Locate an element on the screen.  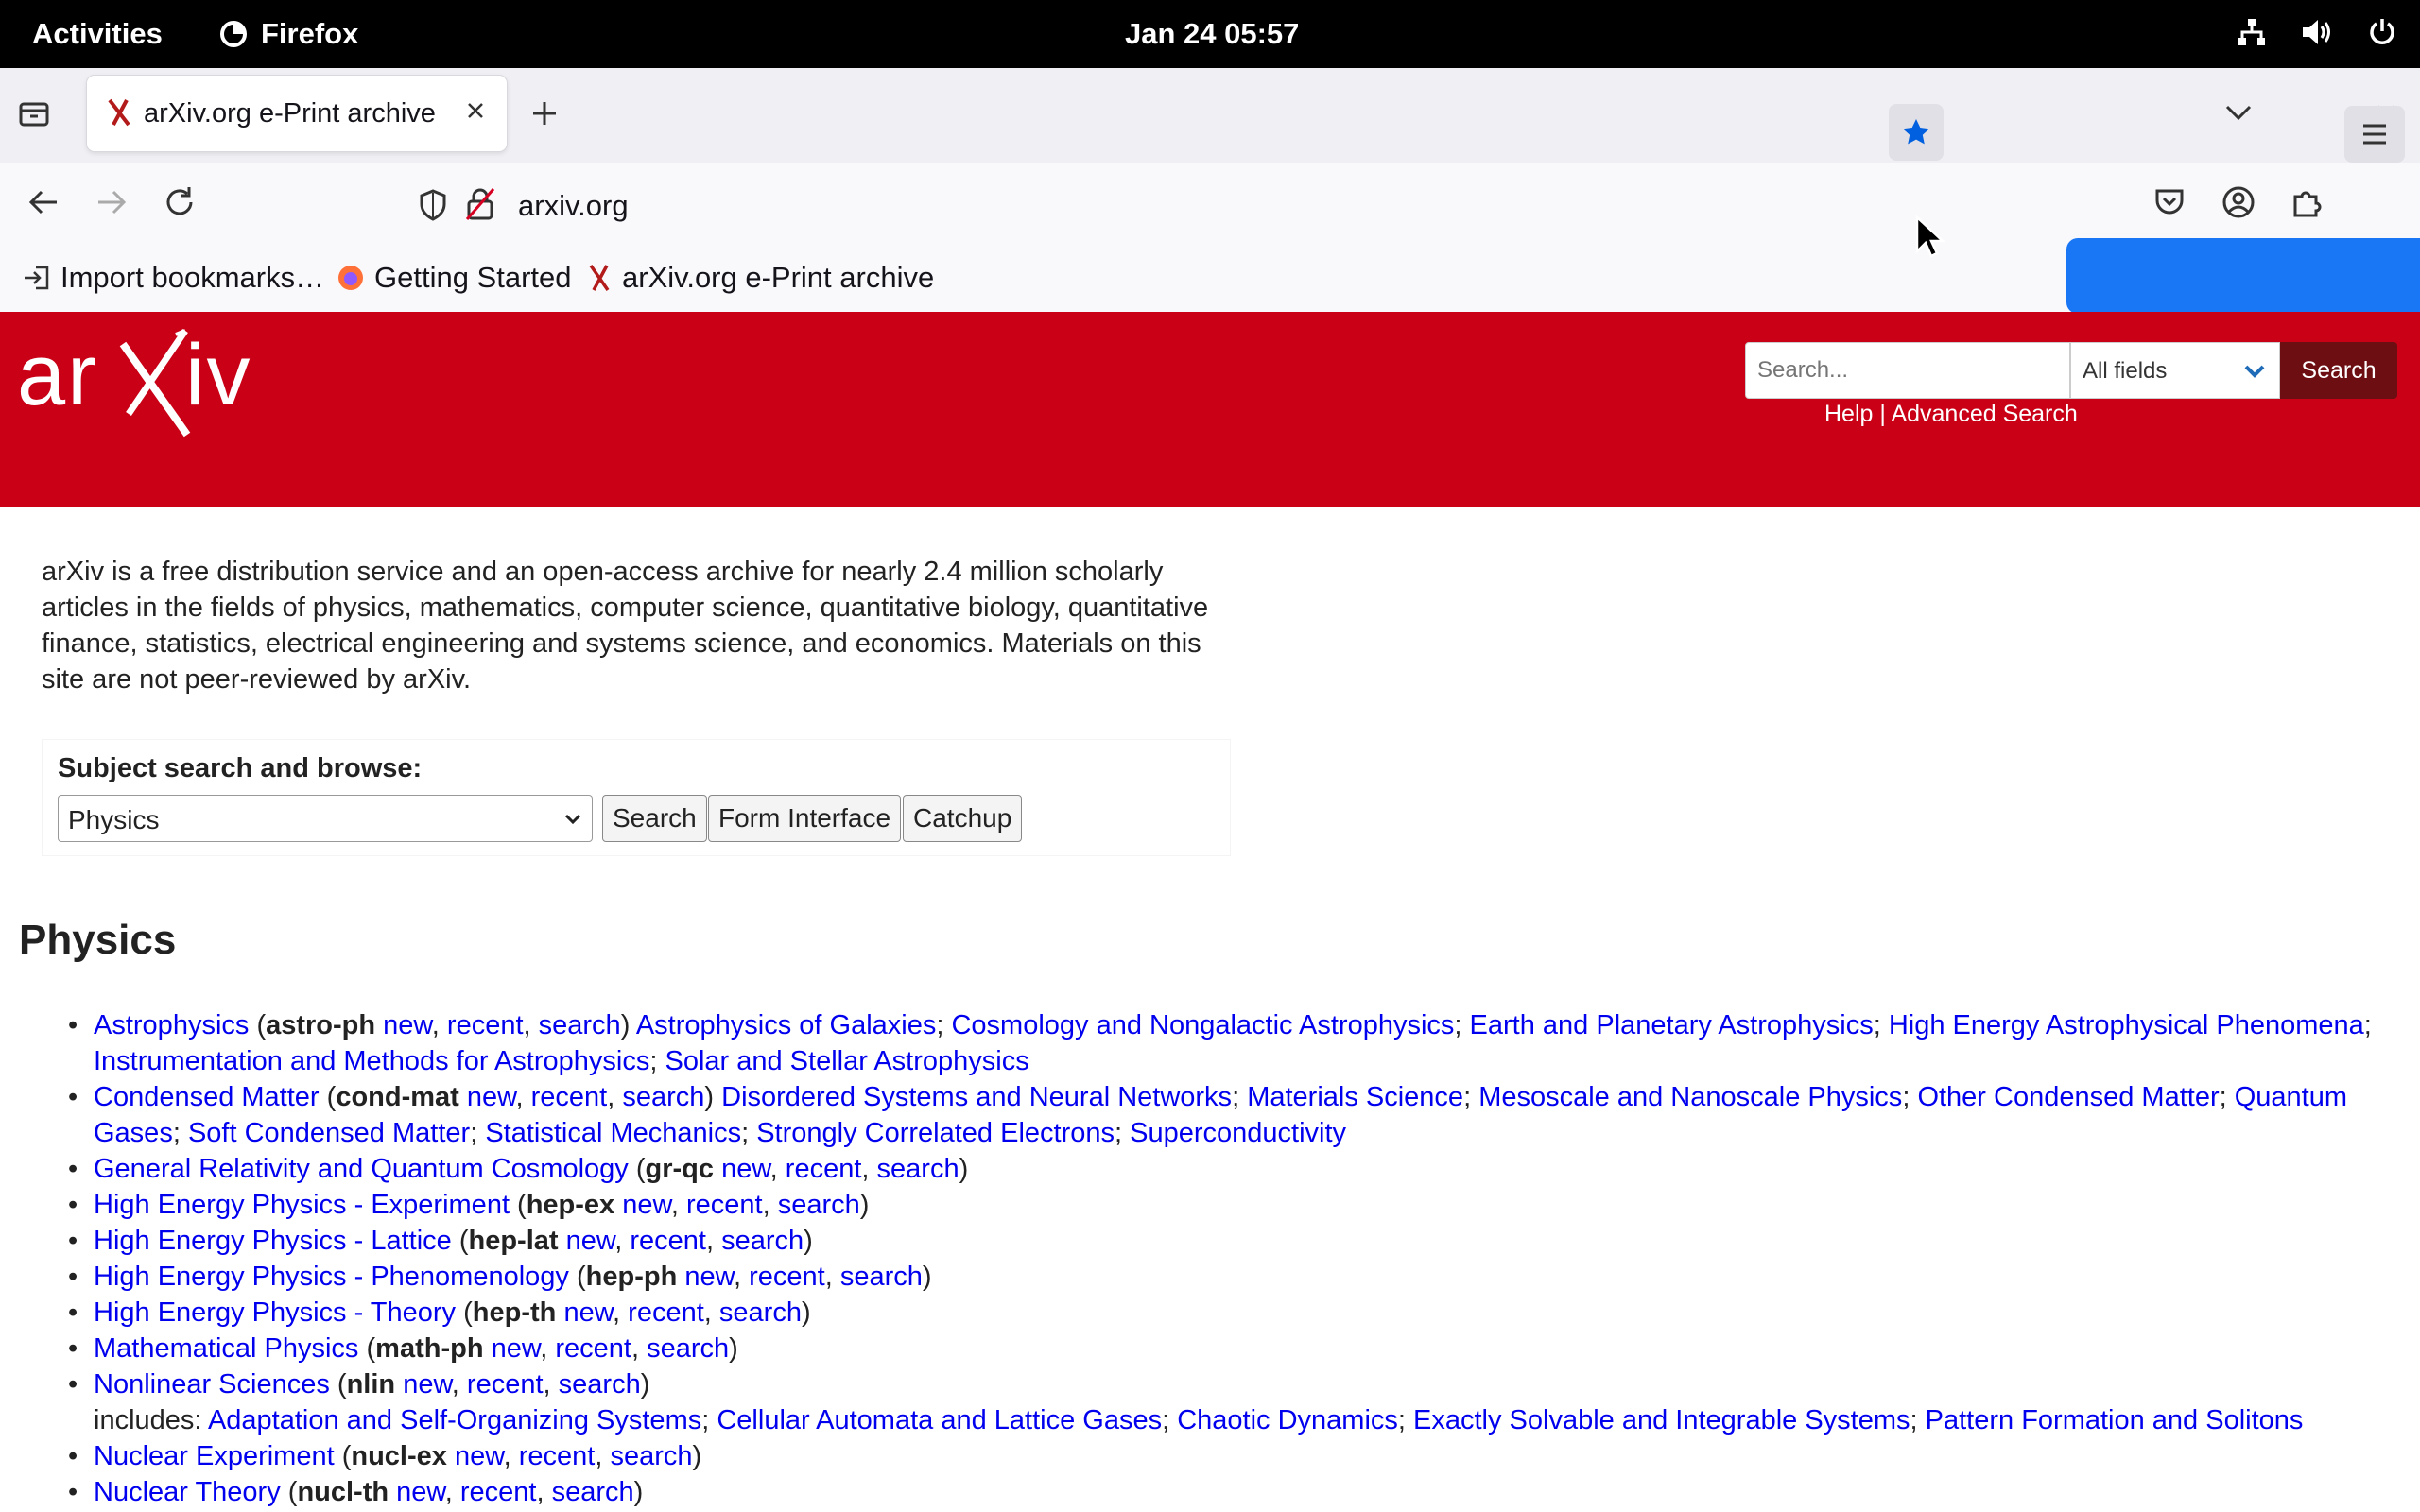
tab-arxiv: arXiv.org e-Print archive is located at coordinates (297, 113).